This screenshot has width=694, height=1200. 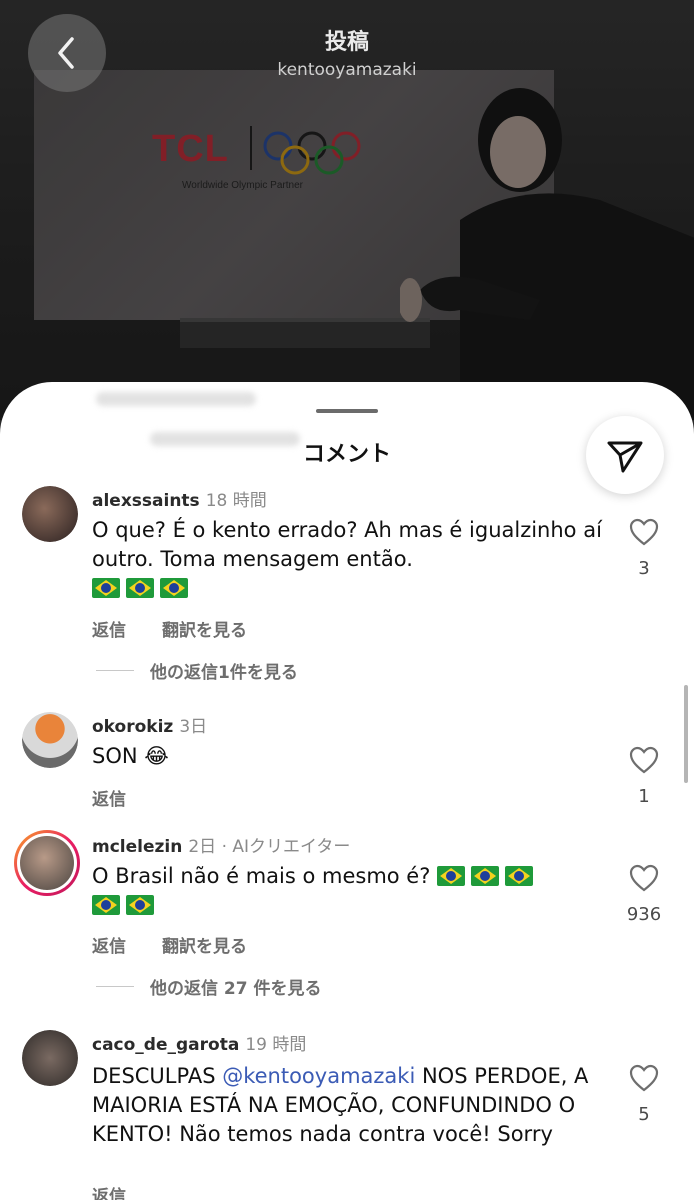 I want to click on avatar-story-ring, so click(x=47, y=863).